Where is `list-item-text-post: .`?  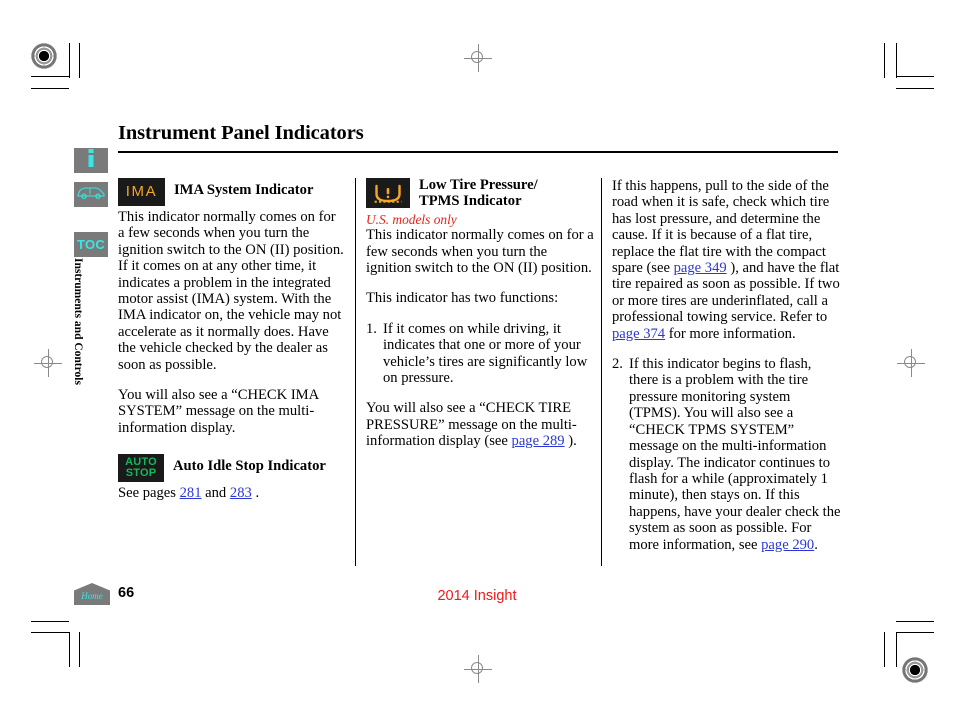
list-item-text-post: . is located at coordinates (816, 544).